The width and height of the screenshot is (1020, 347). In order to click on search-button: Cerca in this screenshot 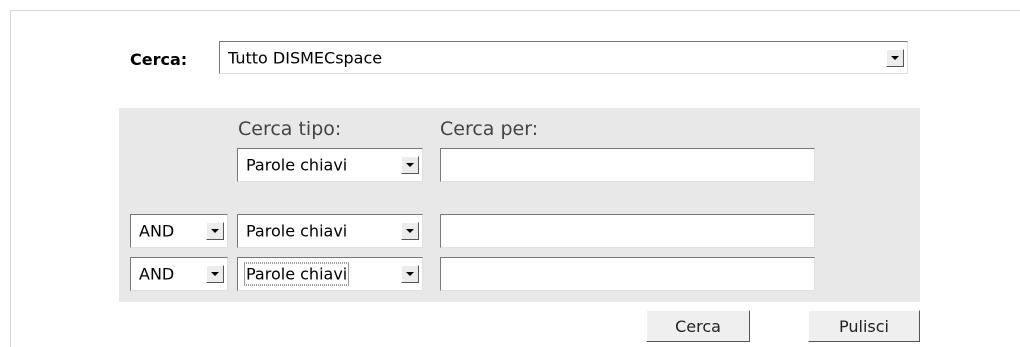, I will do `click(698, 326)`.